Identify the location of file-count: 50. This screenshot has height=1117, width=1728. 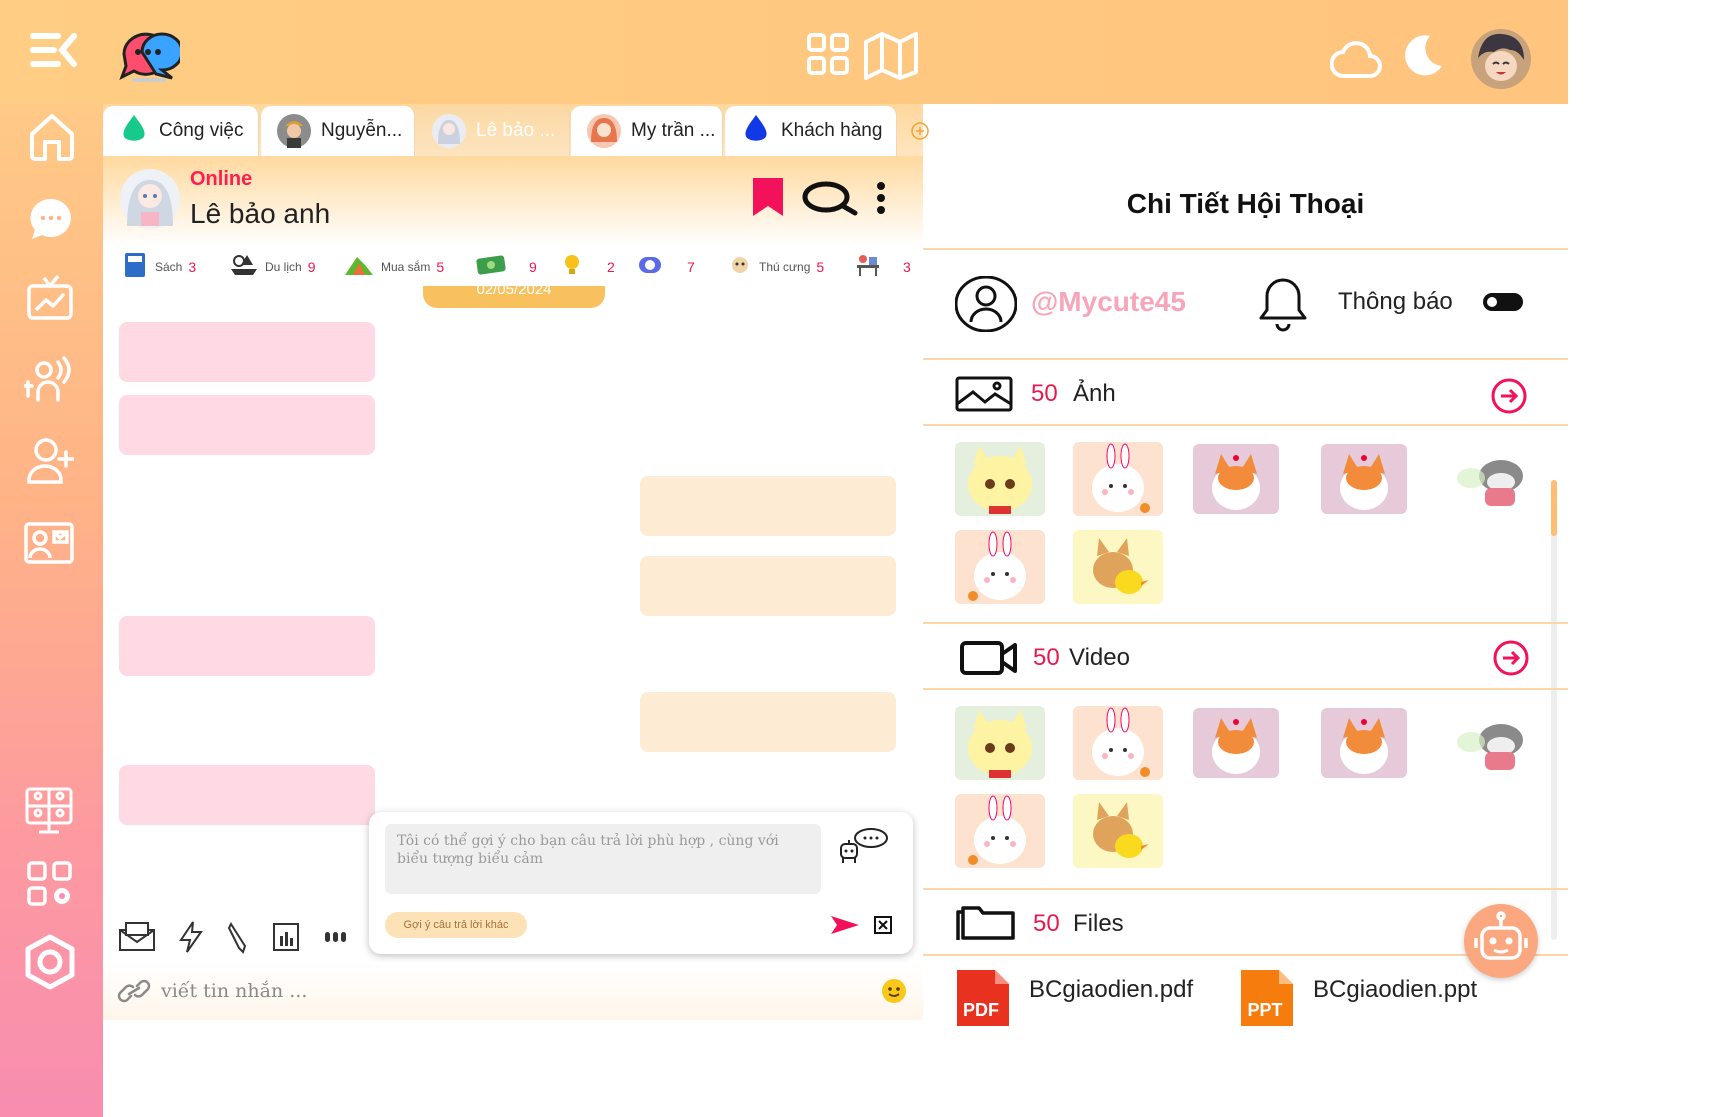
(1046, 923).